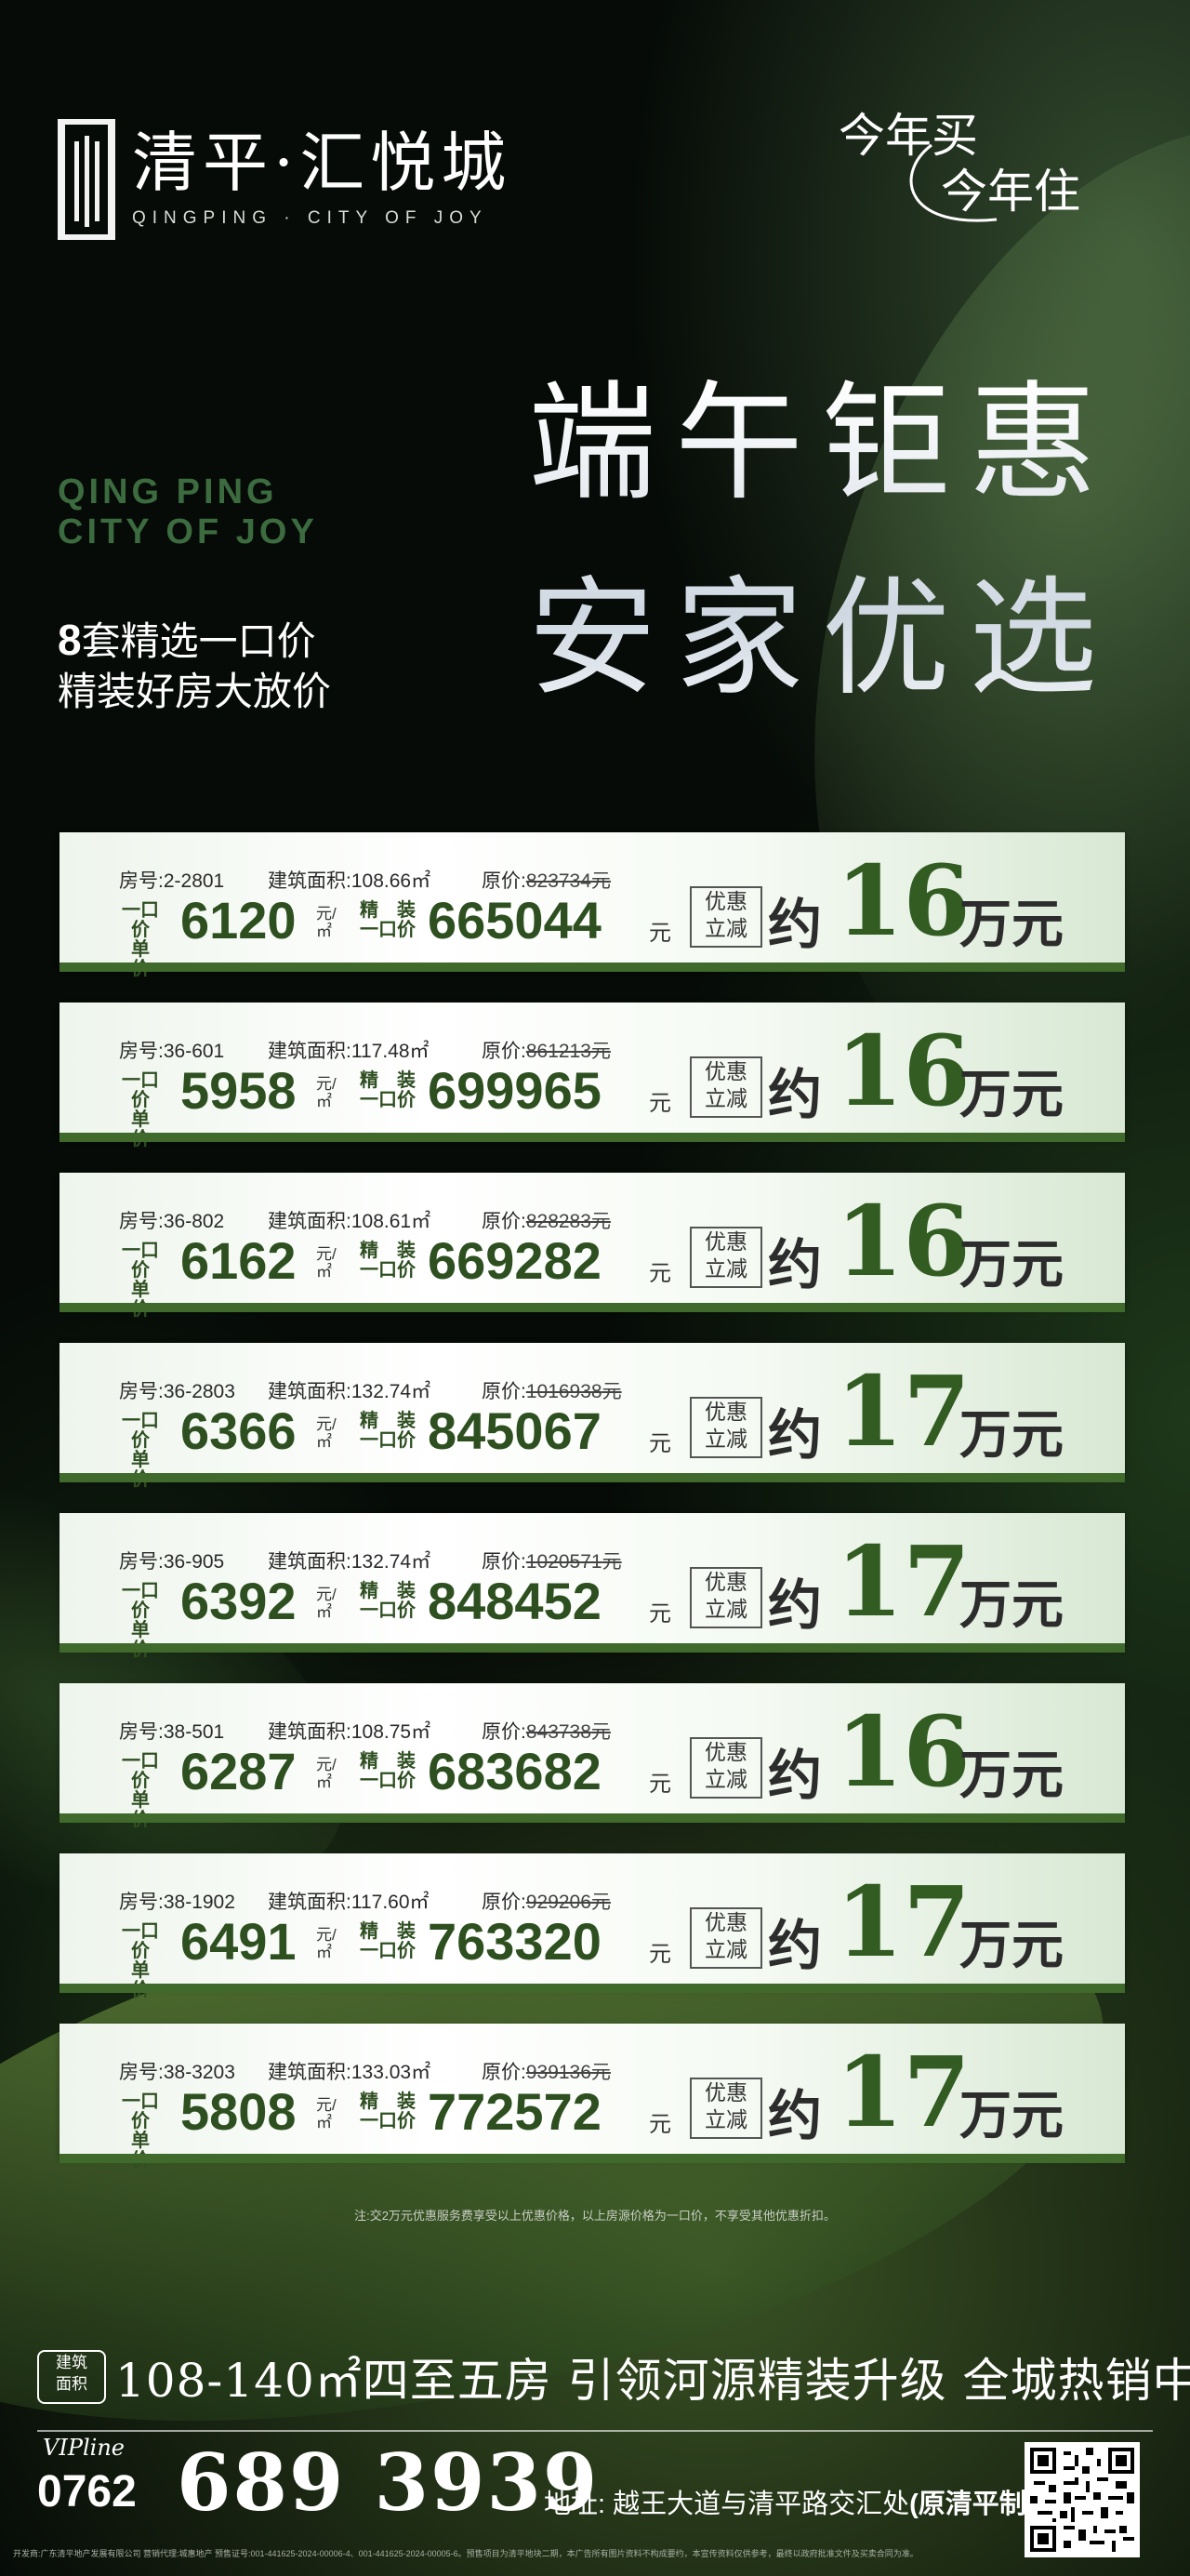  What do you see at coordinates (84, 2448) in the screenshot?
I see `vip-line-label: VIPline` at bounding box center [84, 2448].